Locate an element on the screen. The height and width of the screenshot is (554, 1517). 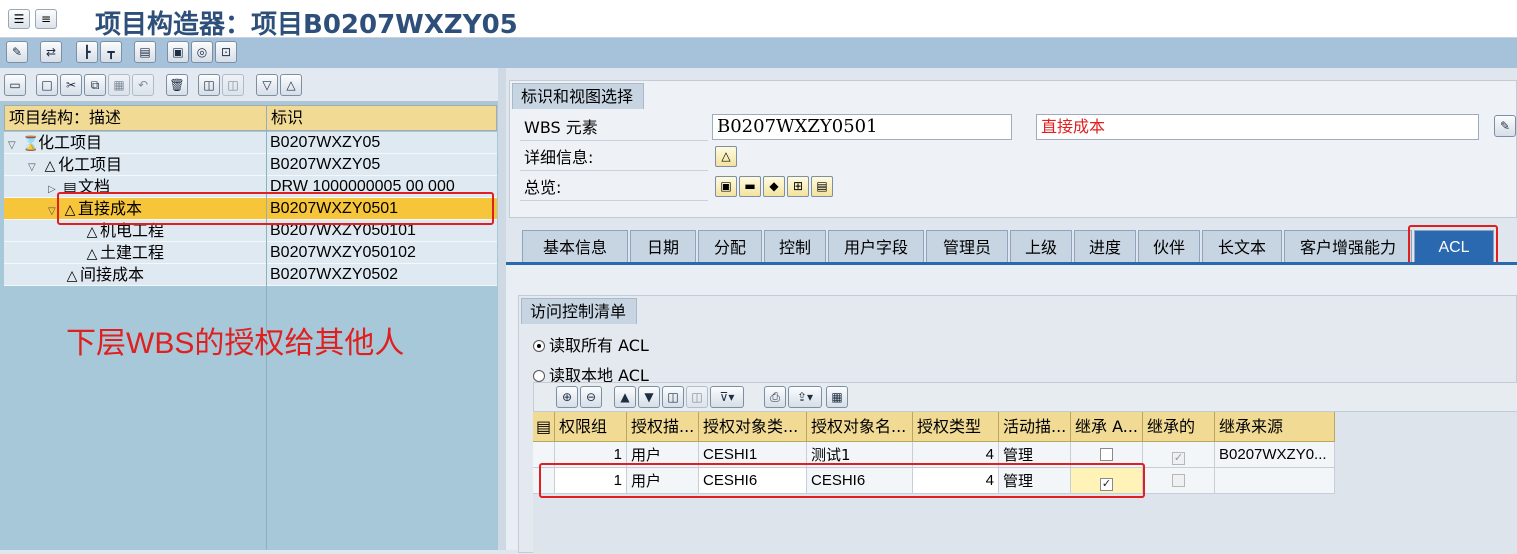
project-icon: ⌛ is located at coordinates (31, 144).